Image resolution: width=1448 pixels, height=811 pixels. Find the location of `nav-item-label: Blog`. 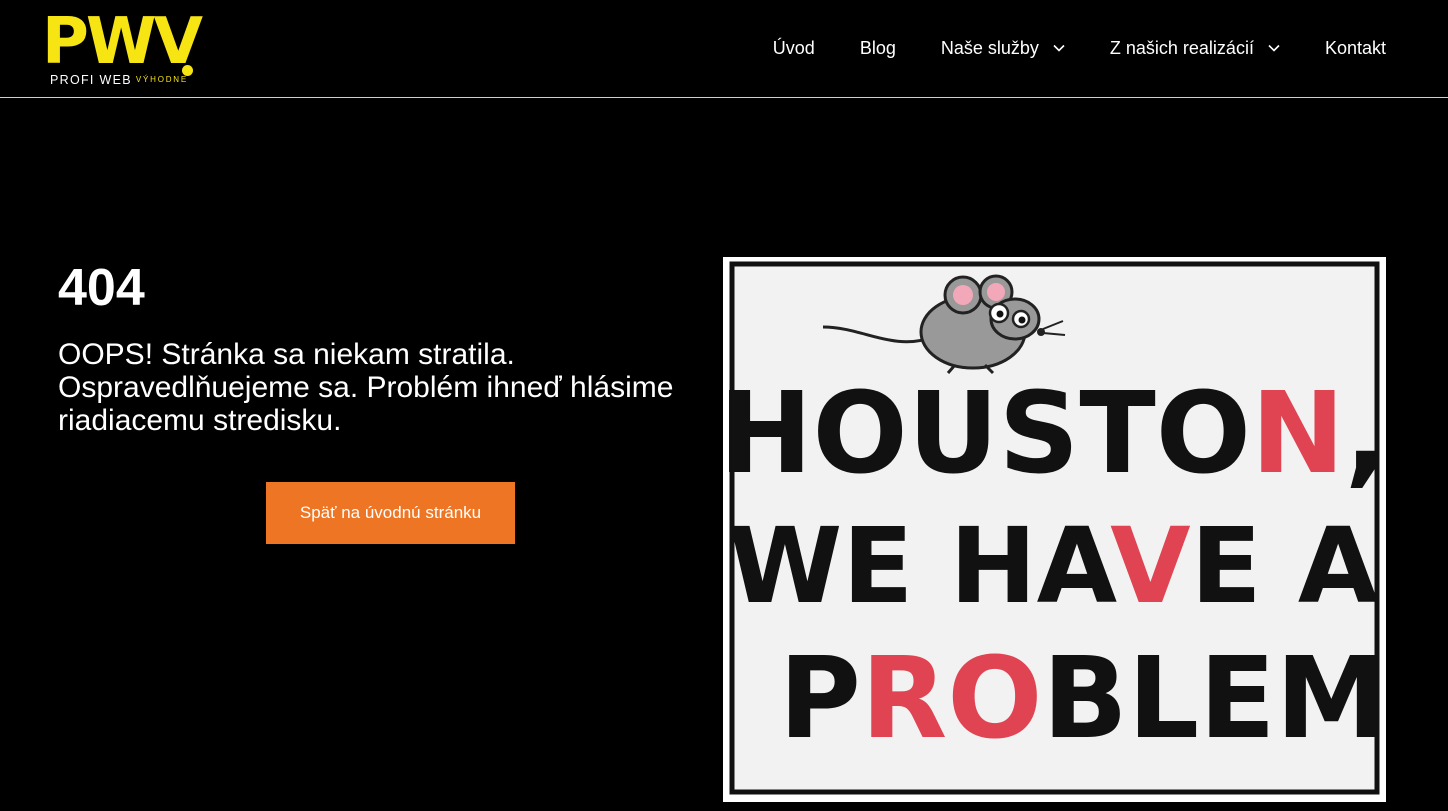

nav-item-label: Blog is located at coordinates (877, 47).